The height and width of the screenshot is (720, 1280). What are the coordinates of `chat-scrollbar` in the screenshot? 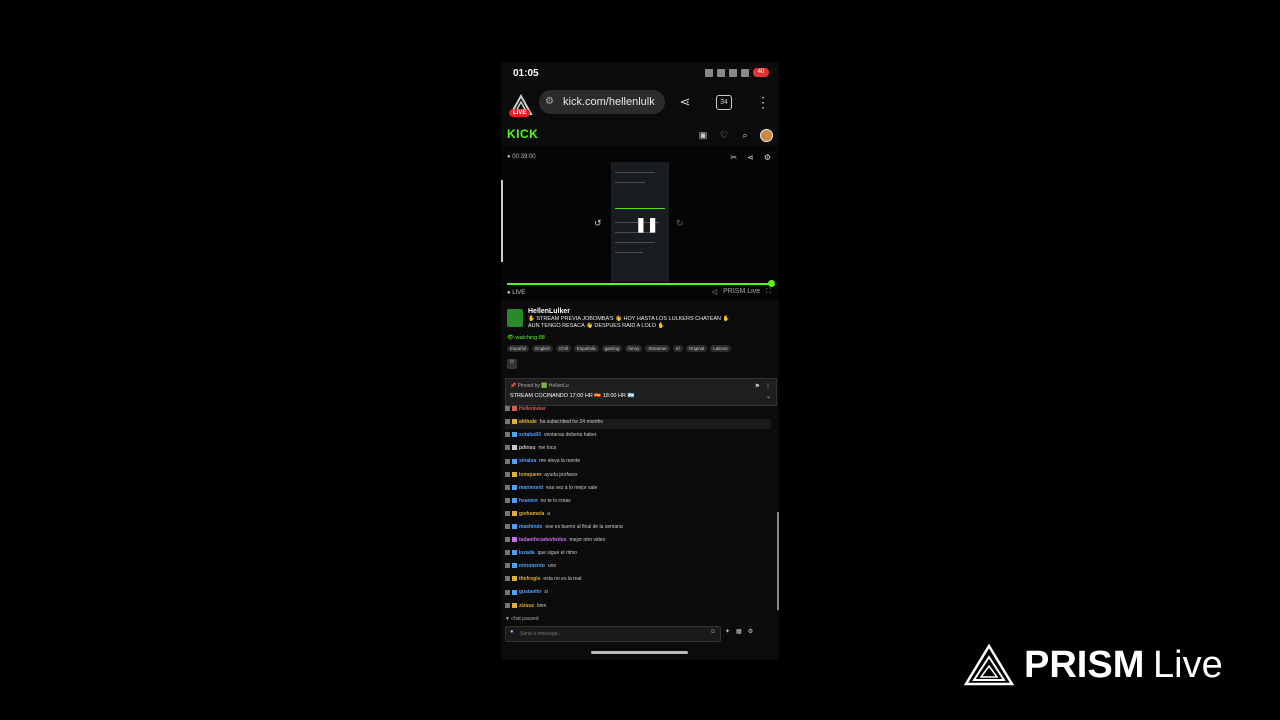 It's located at (778, 561).